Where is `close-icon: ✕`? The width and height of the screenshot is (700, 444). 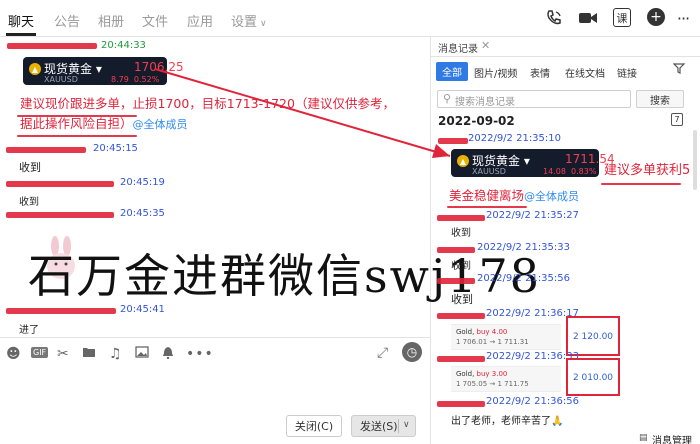 close-icon: ✕ is located at coordinates (485, 45).